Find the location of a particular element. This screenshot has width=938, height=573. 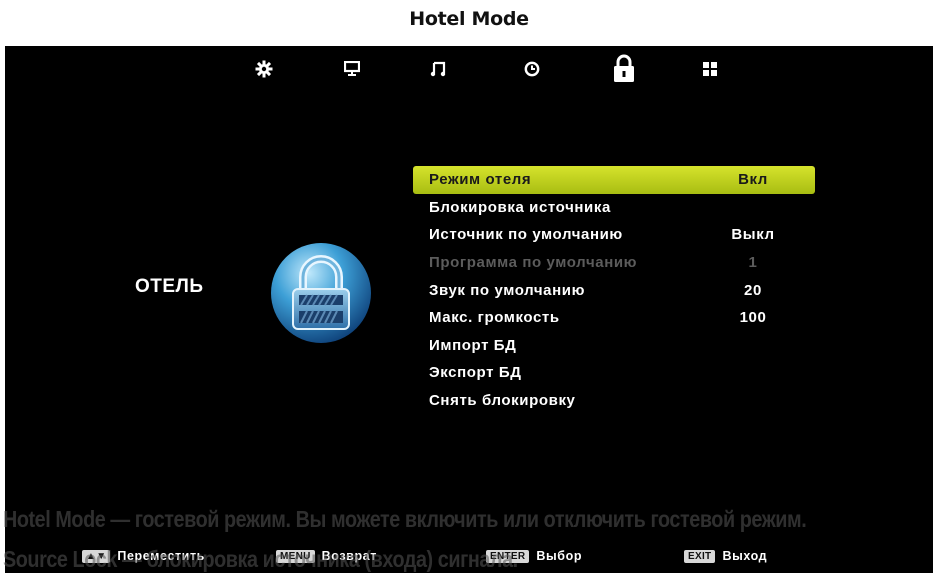

menu-item-label: Блокировка источника is located at coordinates (520, 207).